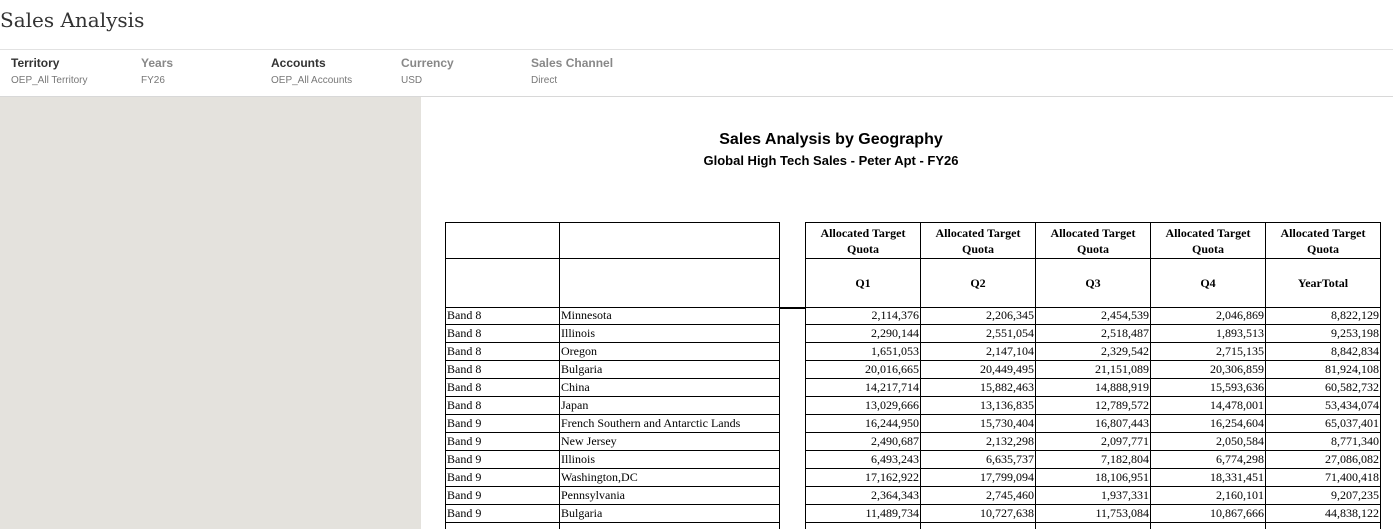 The height and width of the screenshot is (529, 1393). What do you see at coordinates (1208, 388) in the screenshot?
I see `data-cell: 15,593,636` at bounding box center [1208, 388].